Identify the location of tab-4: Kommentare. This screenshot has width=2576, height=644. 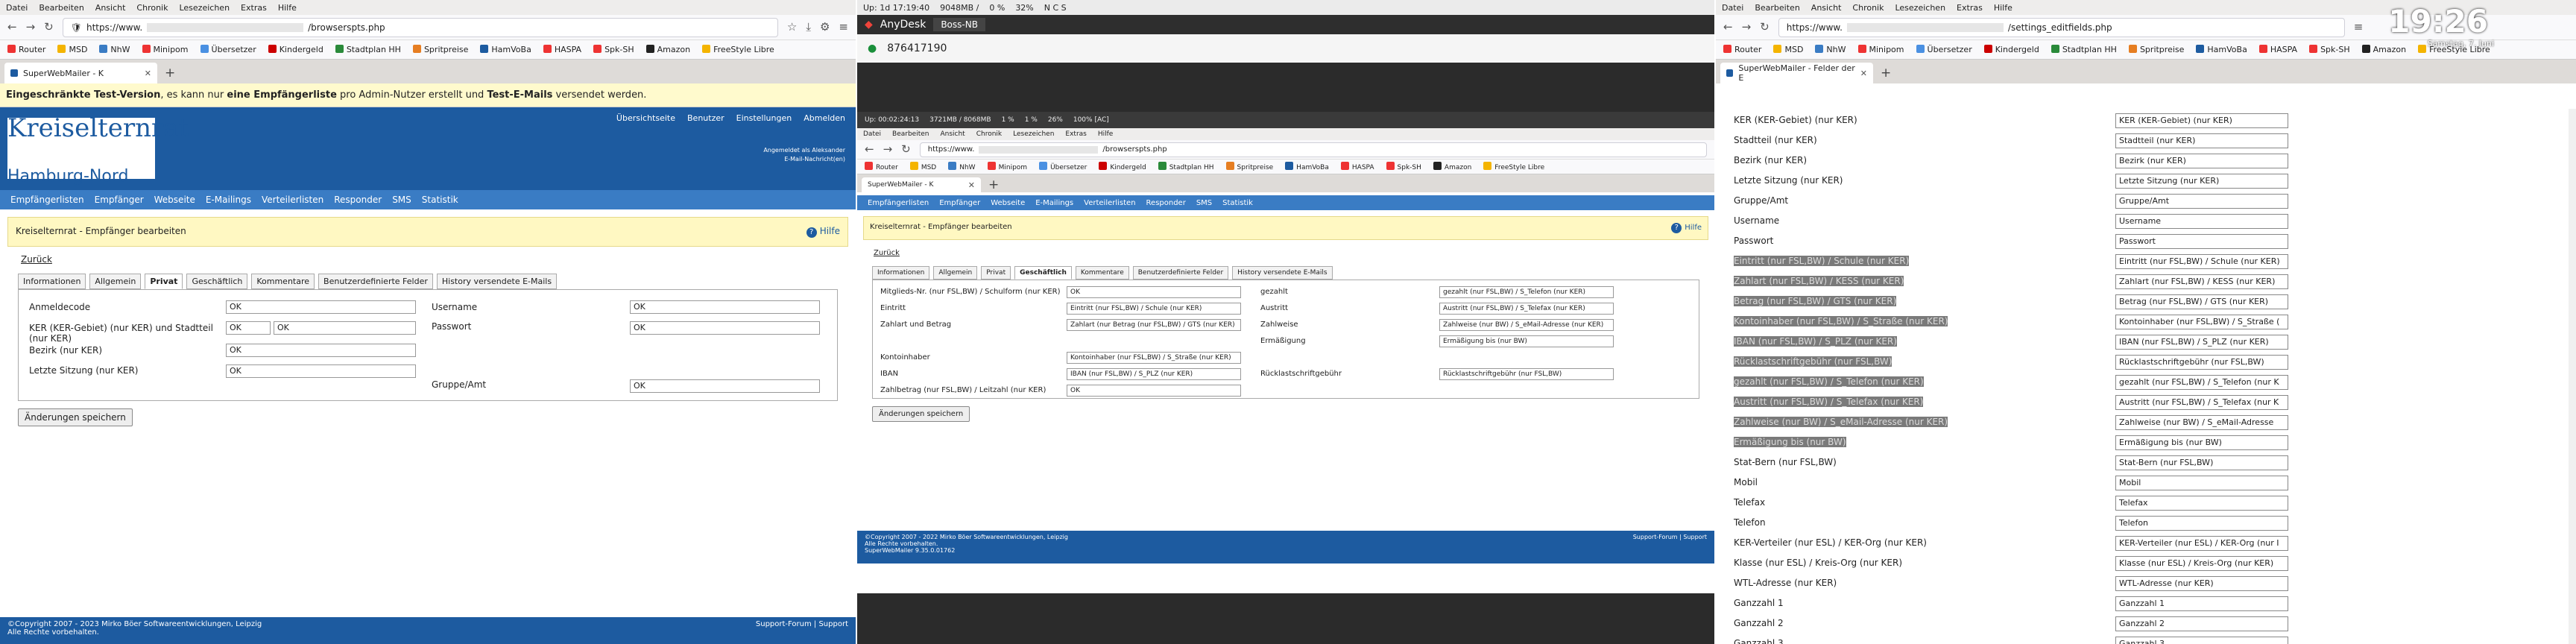
(283, 282).